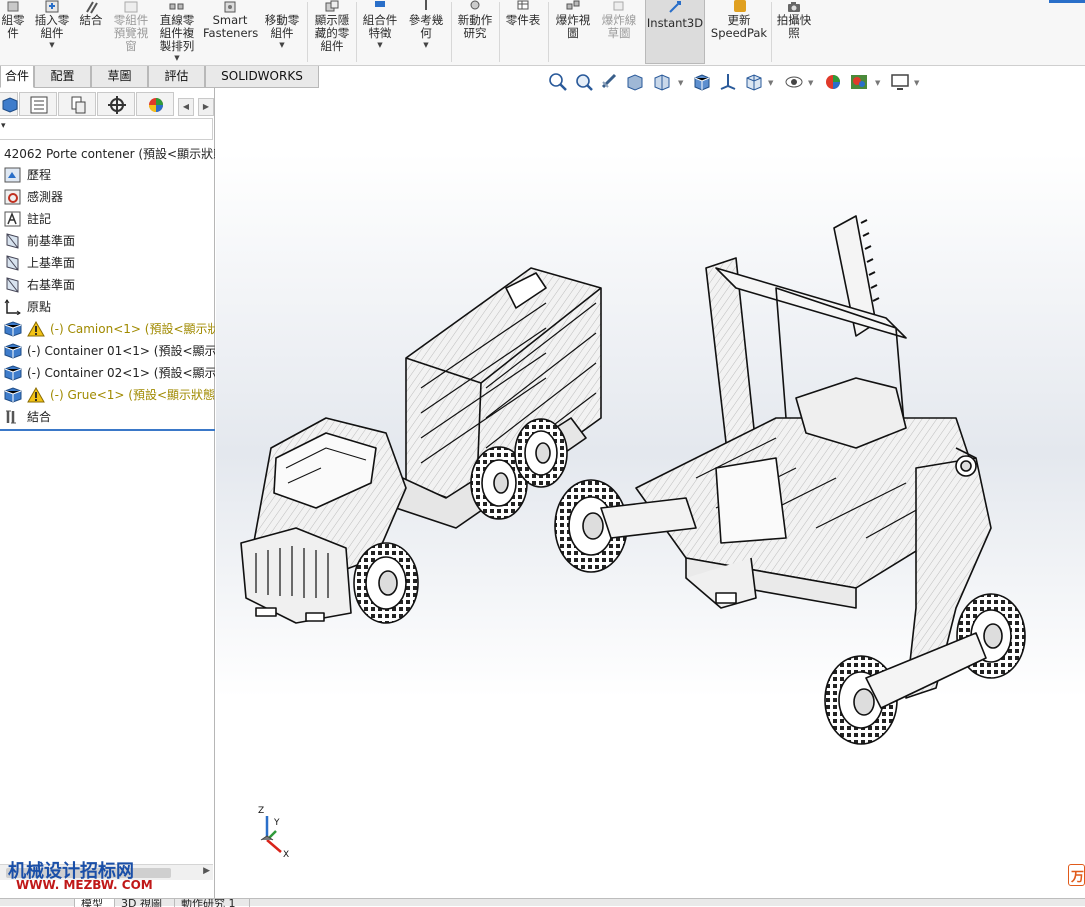 This screenshot has width=1085, height=907. I want to click on exploded-view-button: 爆炸視 圖, so click(573, 32).